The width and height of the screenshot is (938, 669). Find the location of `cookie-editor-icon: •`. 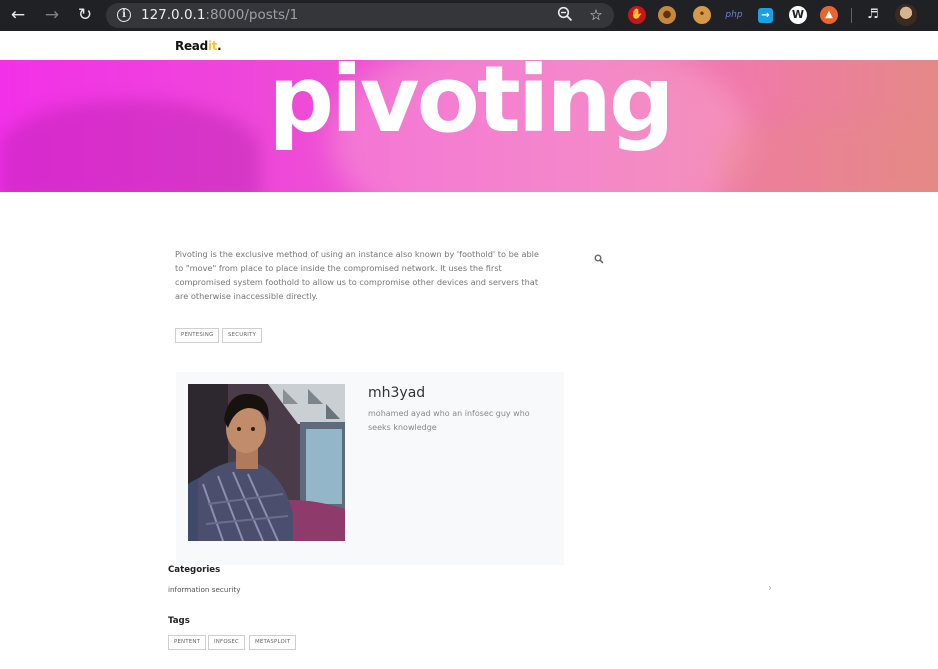

cookie-editor-icon: • is located at coordinates (702, 15).